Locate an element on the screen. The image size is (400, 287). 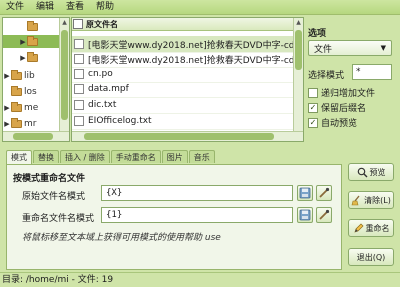
recursive-checkbox is located at coordinates (313, 92).